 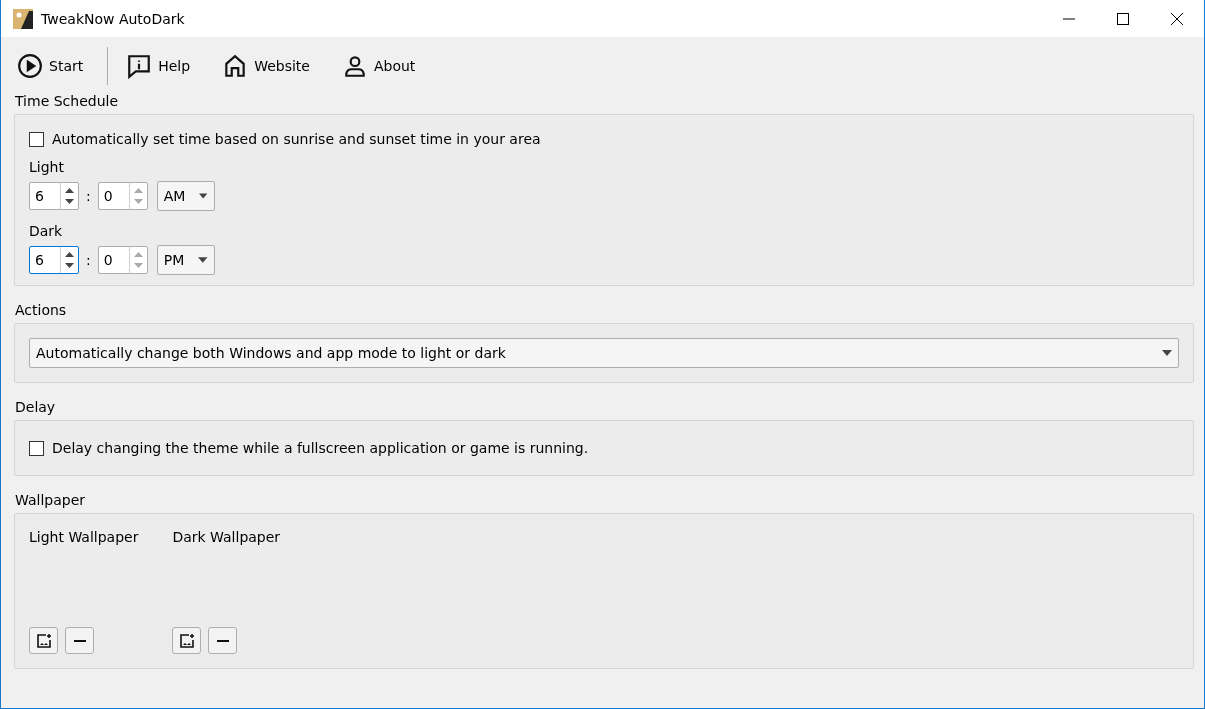 I want to click on period-dropdown: PM, so click(x=185, y=260).